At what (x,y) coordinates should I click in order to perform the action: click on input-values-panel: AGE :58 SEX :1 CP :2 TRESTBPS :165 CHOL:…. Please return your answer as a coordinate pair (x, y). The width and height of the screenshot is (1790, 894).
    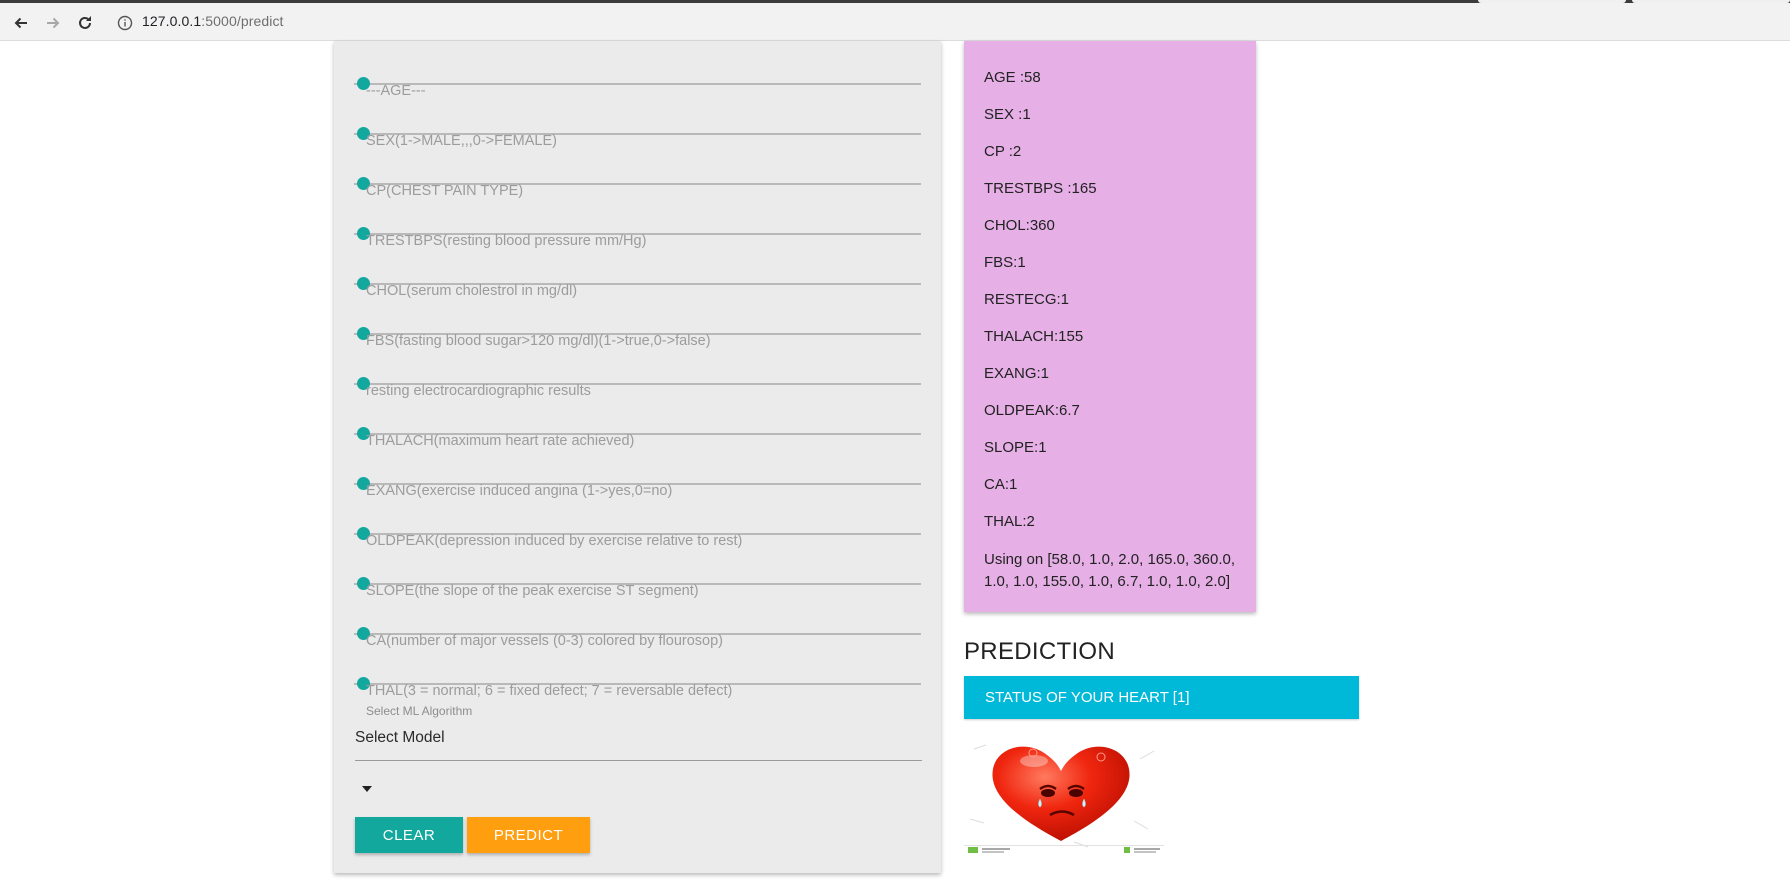
    Looking at the image, I should click on (1110, 326).